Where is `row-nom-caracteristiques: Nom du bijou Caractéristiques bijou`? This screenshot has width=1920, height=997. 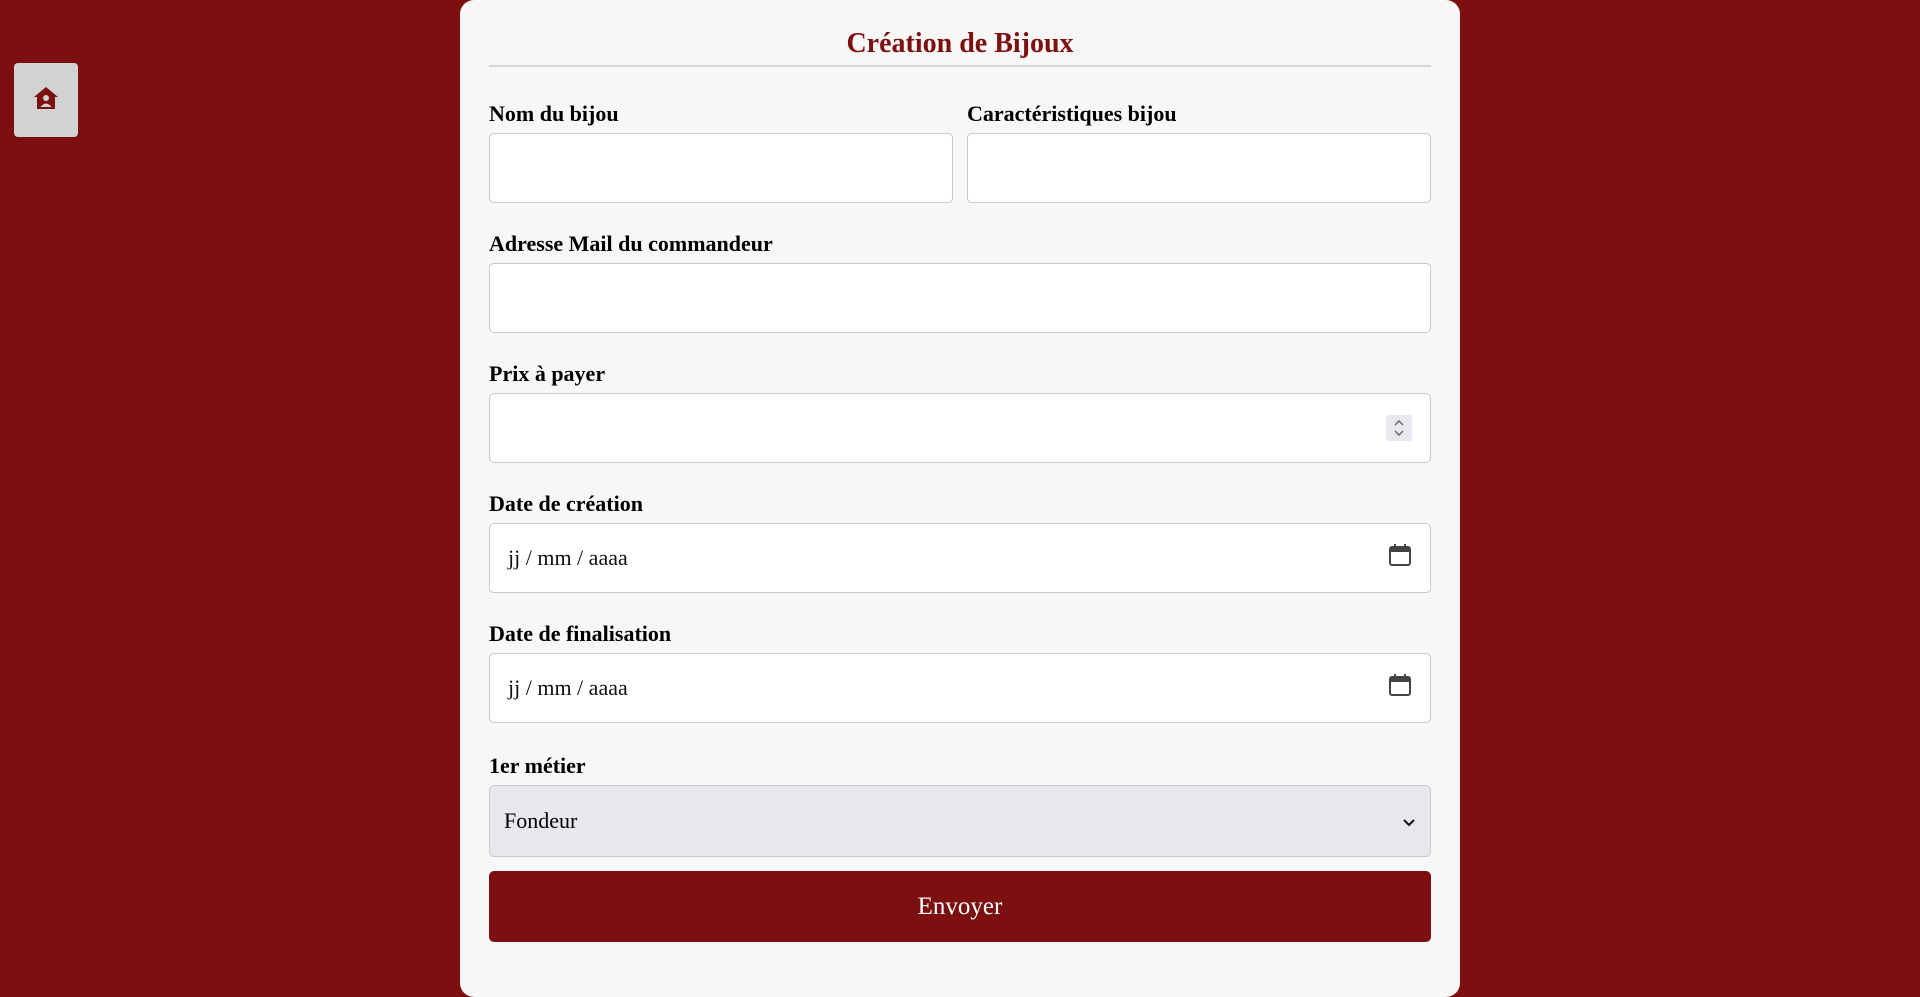
row-nom-caracteristiques: Nom du bijou Caractéristiques bijou is located at coordinates (960, 152).